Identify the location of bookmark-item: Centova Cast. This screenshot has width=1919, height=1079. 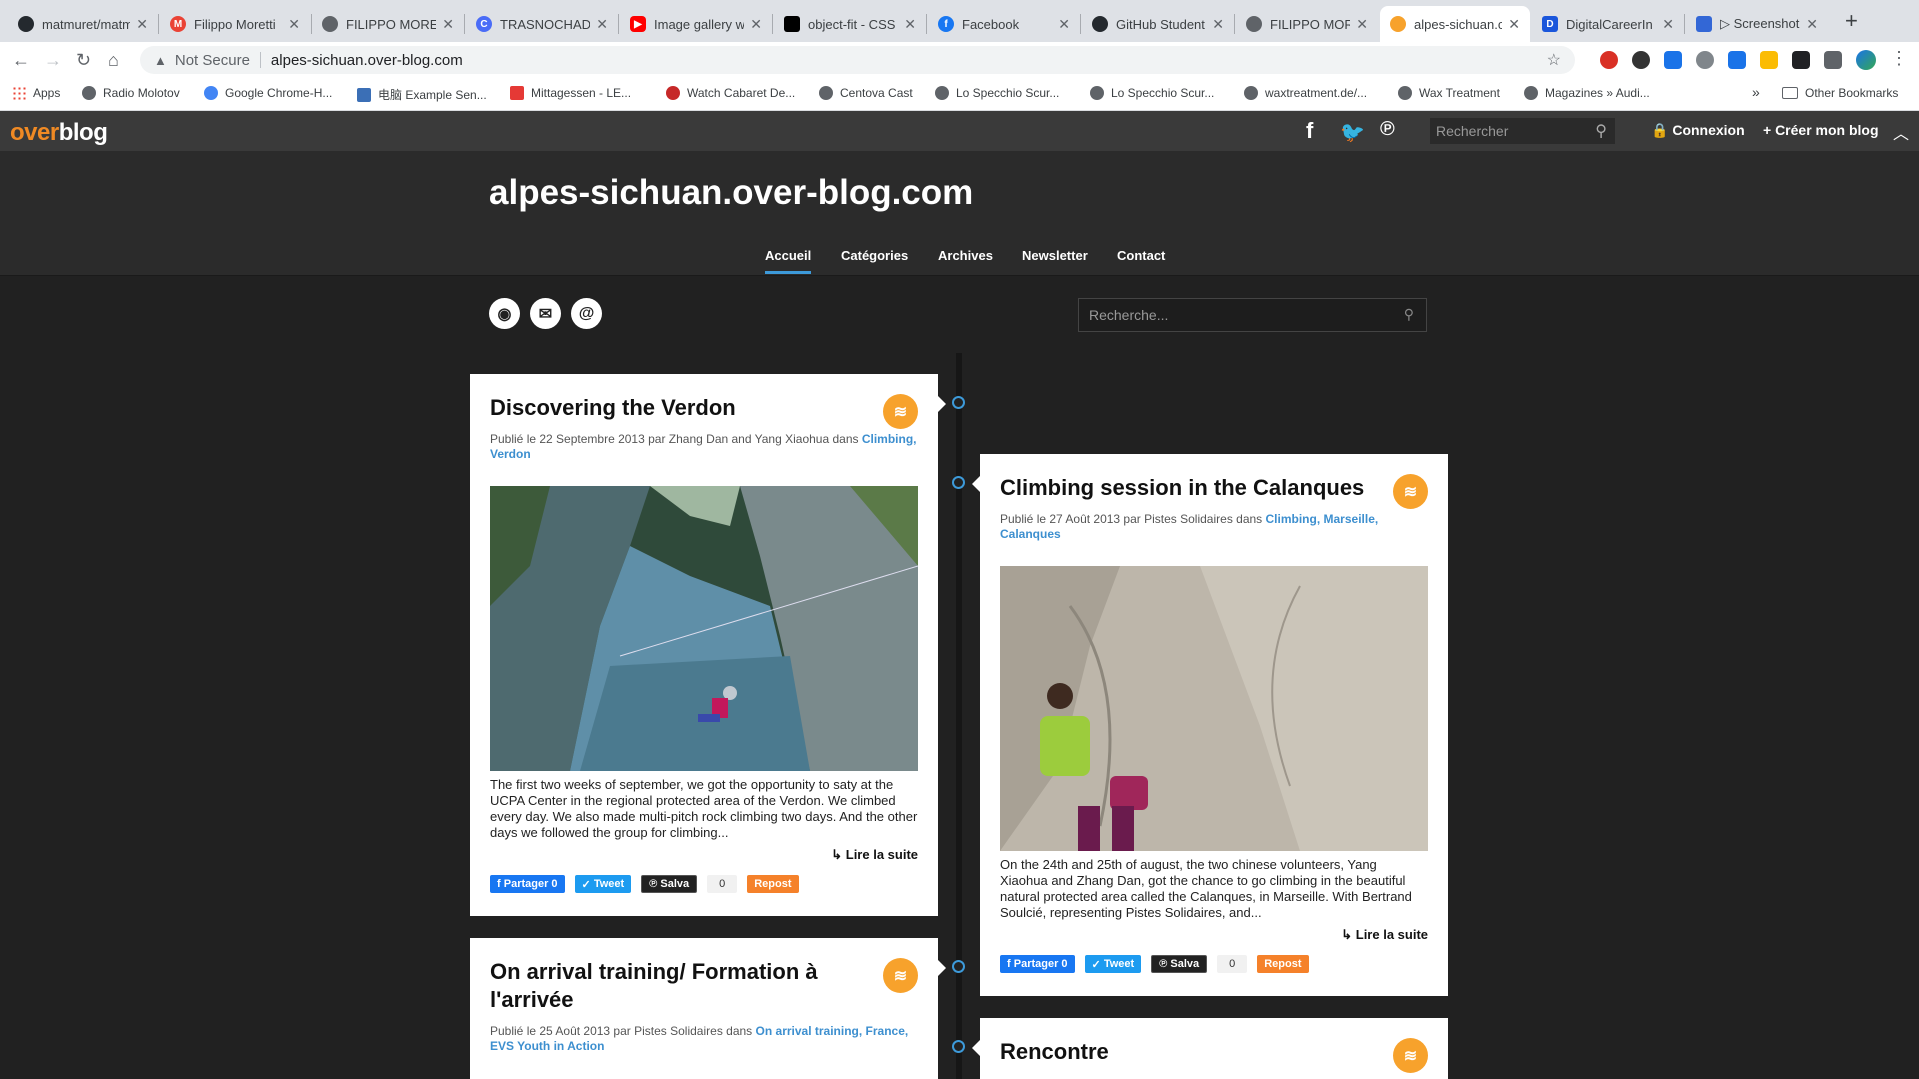
(866, 93).